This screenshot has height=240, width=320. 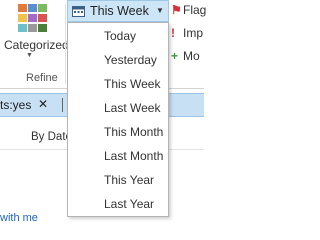 What do you see at coordinates (129, 180) in the screenshot?
I see `menu-item-label: This Year` at bounding box center [129, 180].